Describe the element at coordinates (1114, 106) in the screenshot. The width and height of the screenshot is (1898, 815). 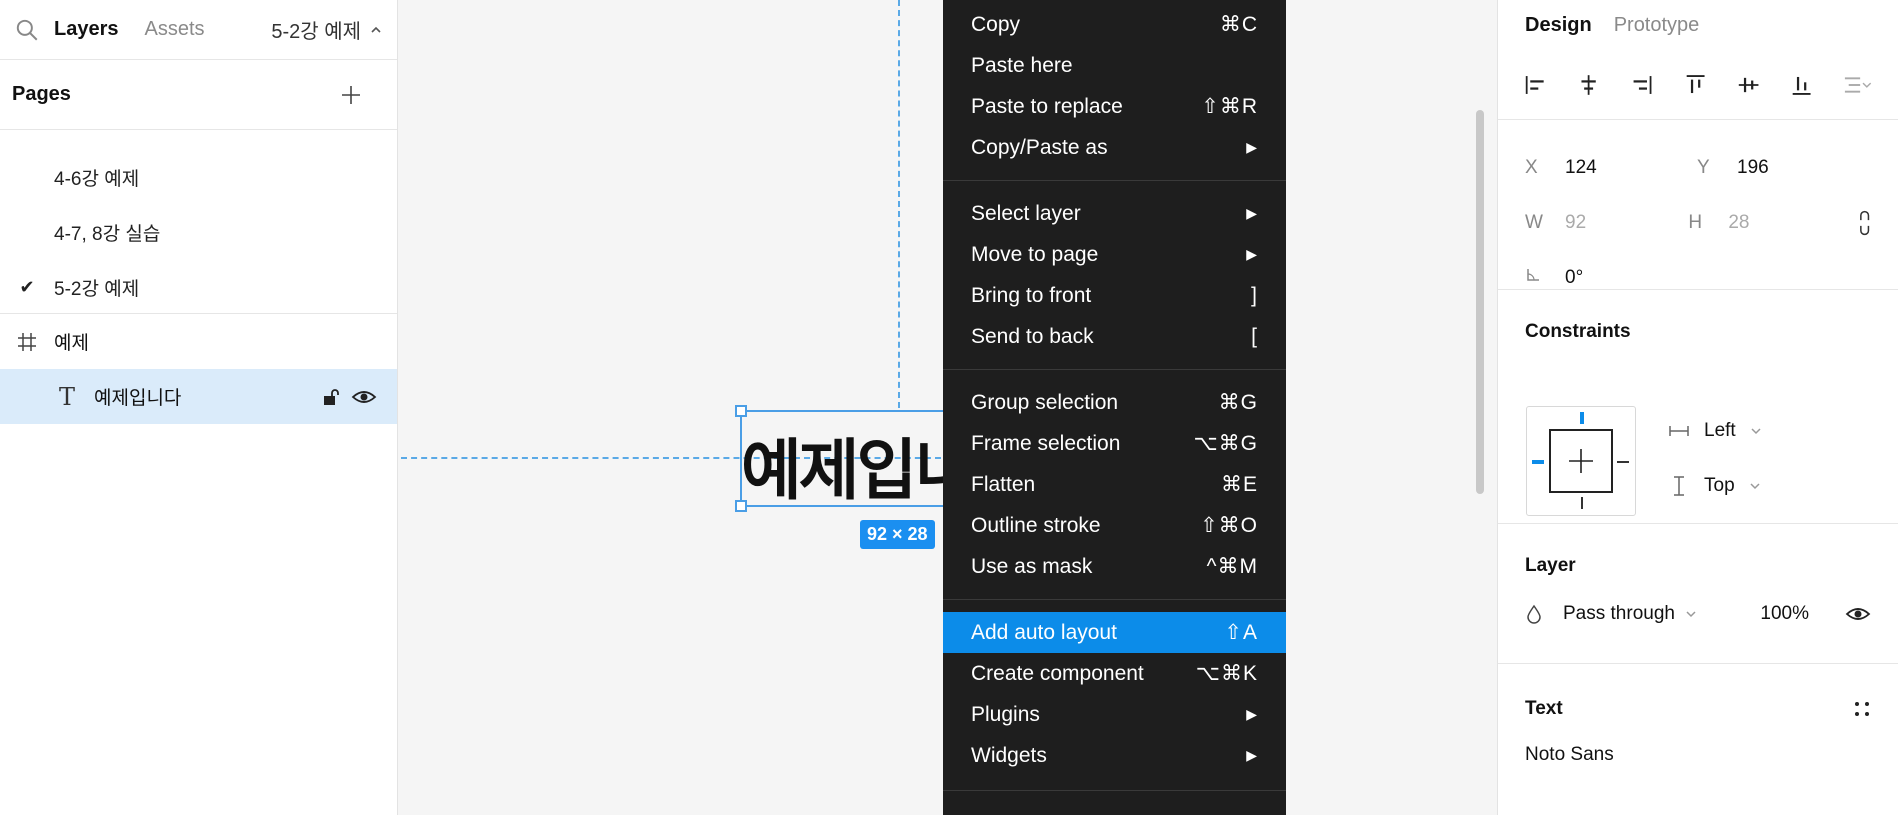
I see `menu-item-paste-to-replace: Paste to replace ⇧⌘R` at that location.